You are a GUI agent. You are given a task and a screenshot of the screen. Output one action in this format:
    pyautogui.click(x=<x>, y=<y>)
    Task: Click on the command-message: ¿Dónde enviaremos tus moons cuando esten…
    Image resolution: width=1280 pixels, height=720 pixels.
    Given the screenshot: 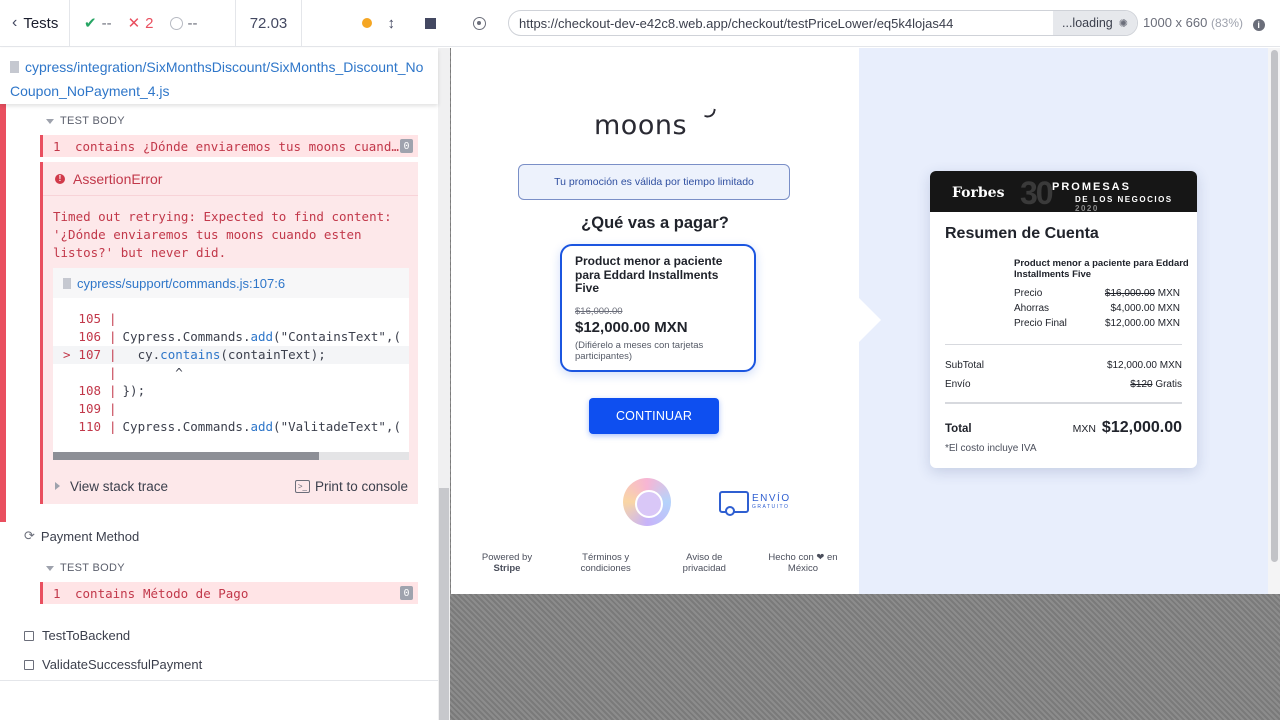 What is the action you would take?
    pyautogui.click(x=271, y=146)
    